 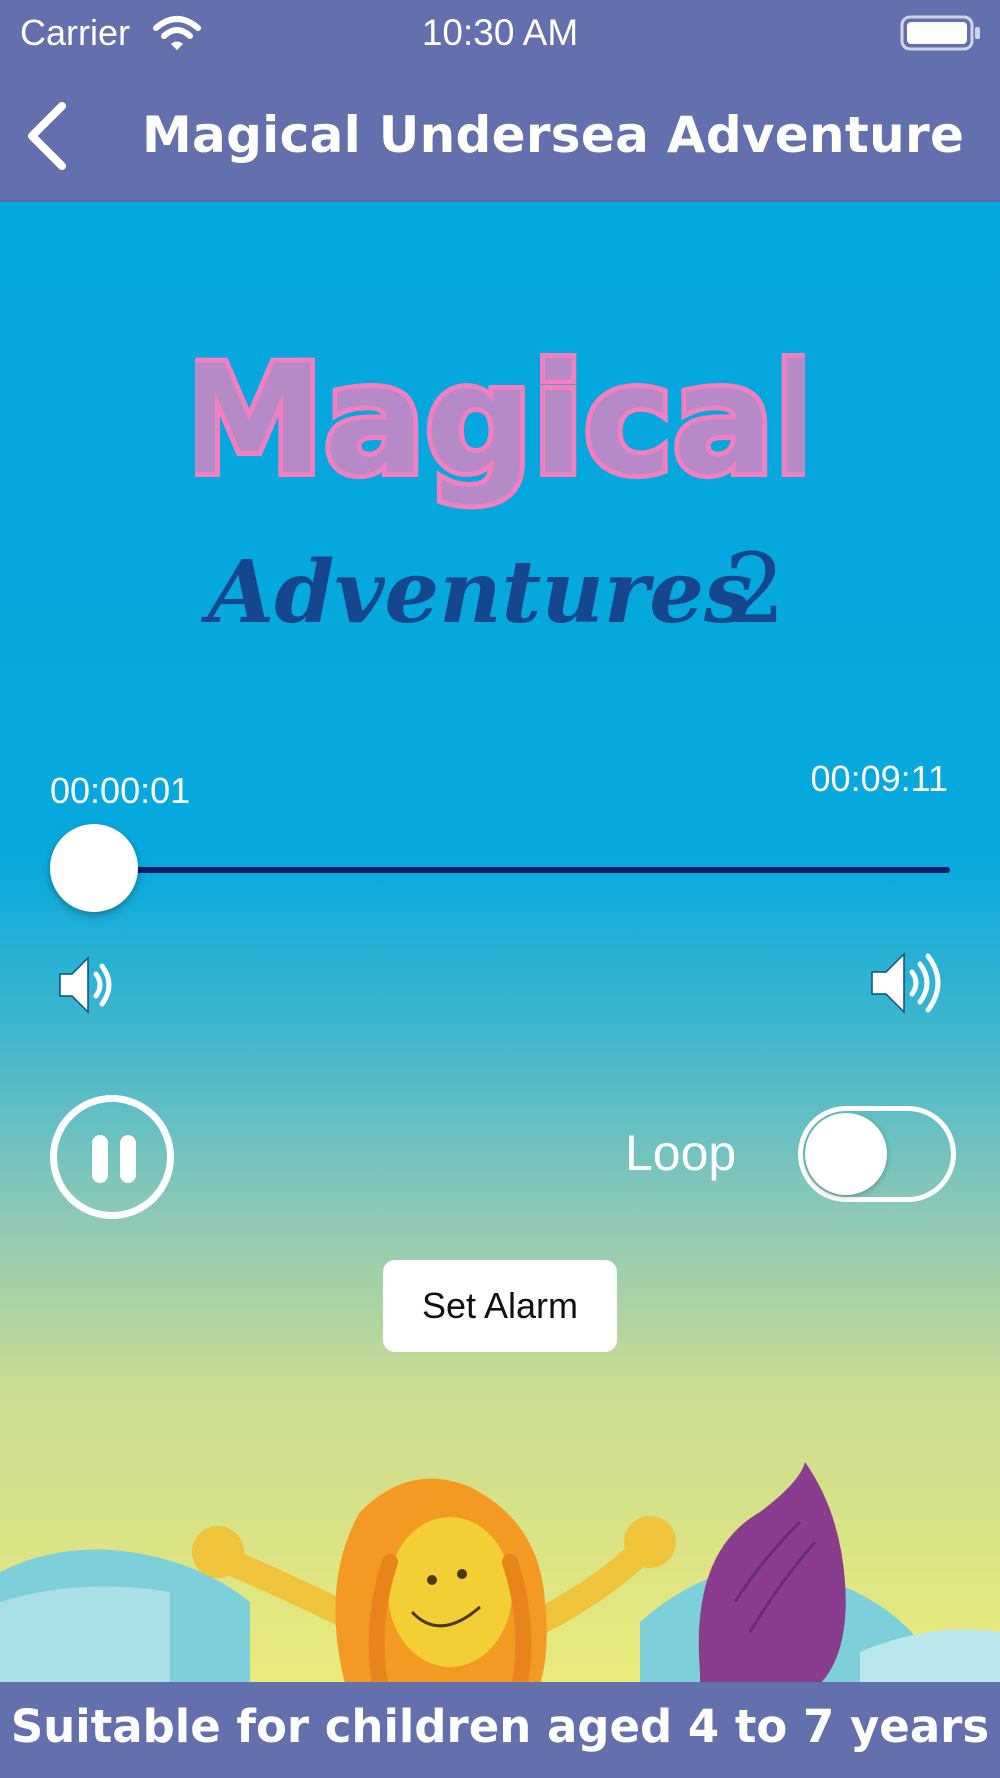 What do you see at coordinates (879, 778) in the screenshot?
I see `total-time: 00:09:11` at bounding box center [879, 778].